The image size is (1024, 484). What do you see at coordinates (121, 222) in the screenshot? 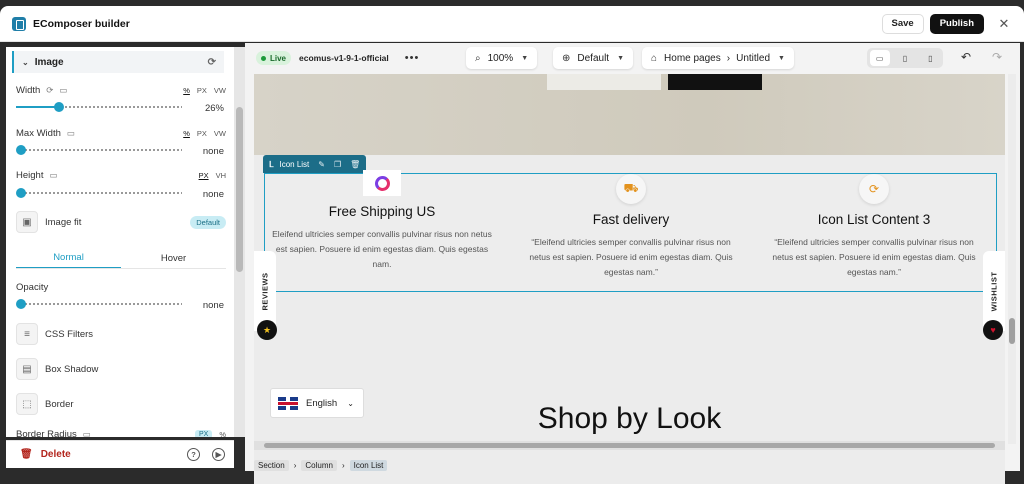
I see `image-fit-row: ▣ Image fit Default` at bounding box center [121, 222].